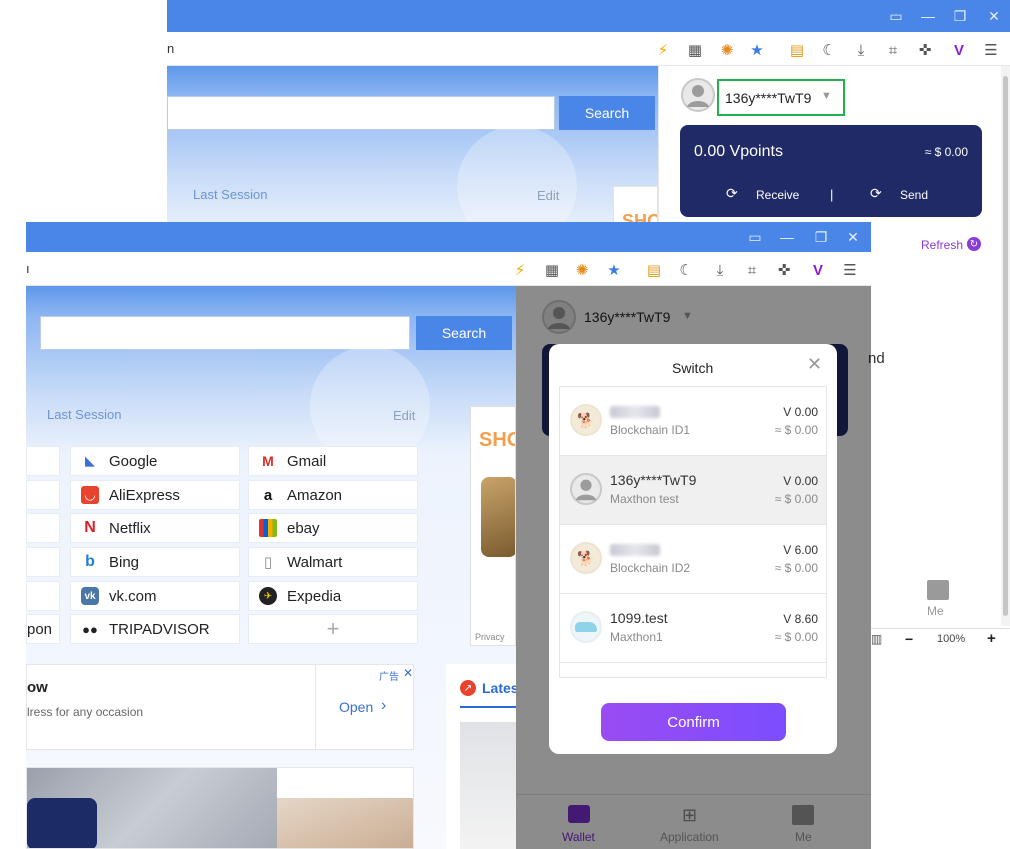  Describe the element at coordinates (800, 550) in the screenshot. I see `account-v-balance: V 6.00` at that location.